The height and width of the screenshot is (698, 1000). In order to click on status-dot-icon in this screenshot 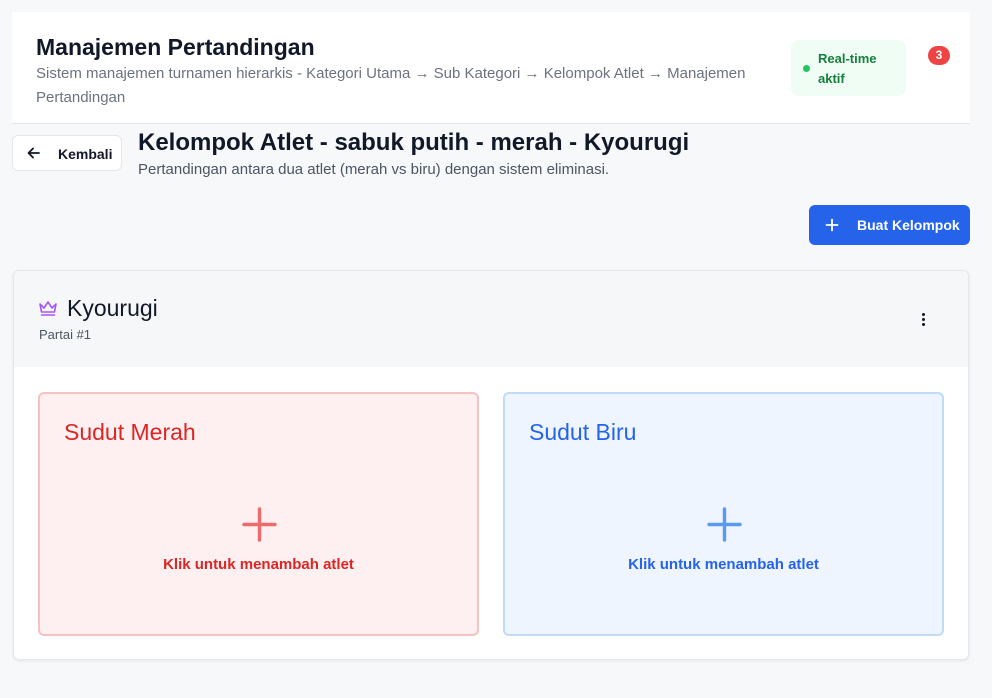, I will do `click(806, 68)`.